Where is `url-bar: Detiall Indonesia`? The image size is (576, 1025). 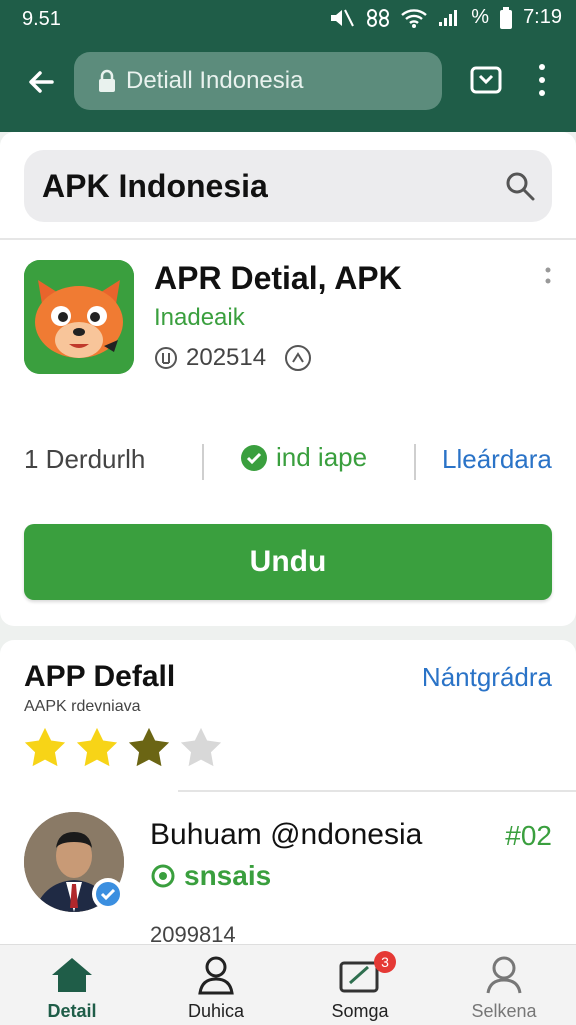 url-bar: Detiall Indonesia is located at coordinates (258, 81).